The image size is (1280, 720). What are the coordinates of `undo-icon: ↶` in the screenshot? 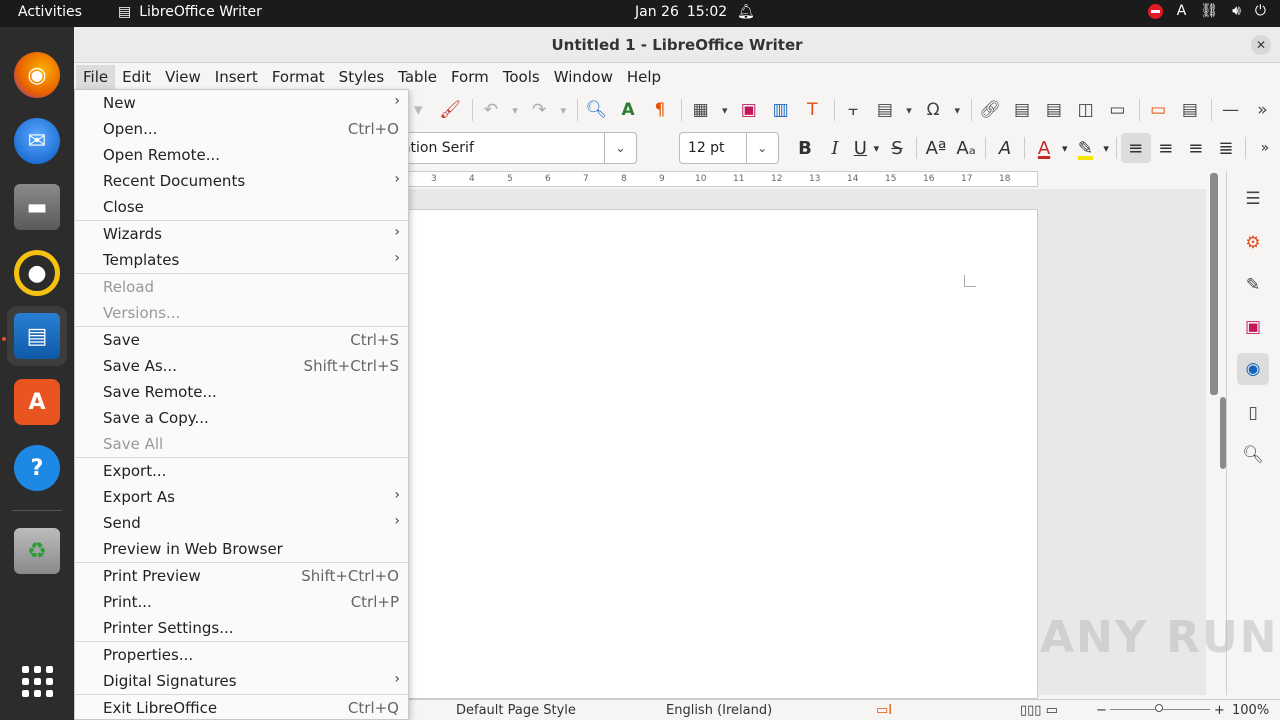 It's located at (491, 110).